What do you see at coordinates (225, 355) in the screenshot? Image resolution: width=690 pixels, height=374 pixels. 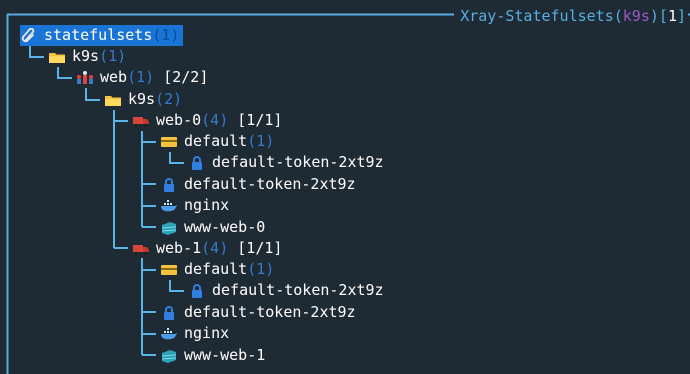 I see `node-label: www-web-1` at bounding box center [225, 355].